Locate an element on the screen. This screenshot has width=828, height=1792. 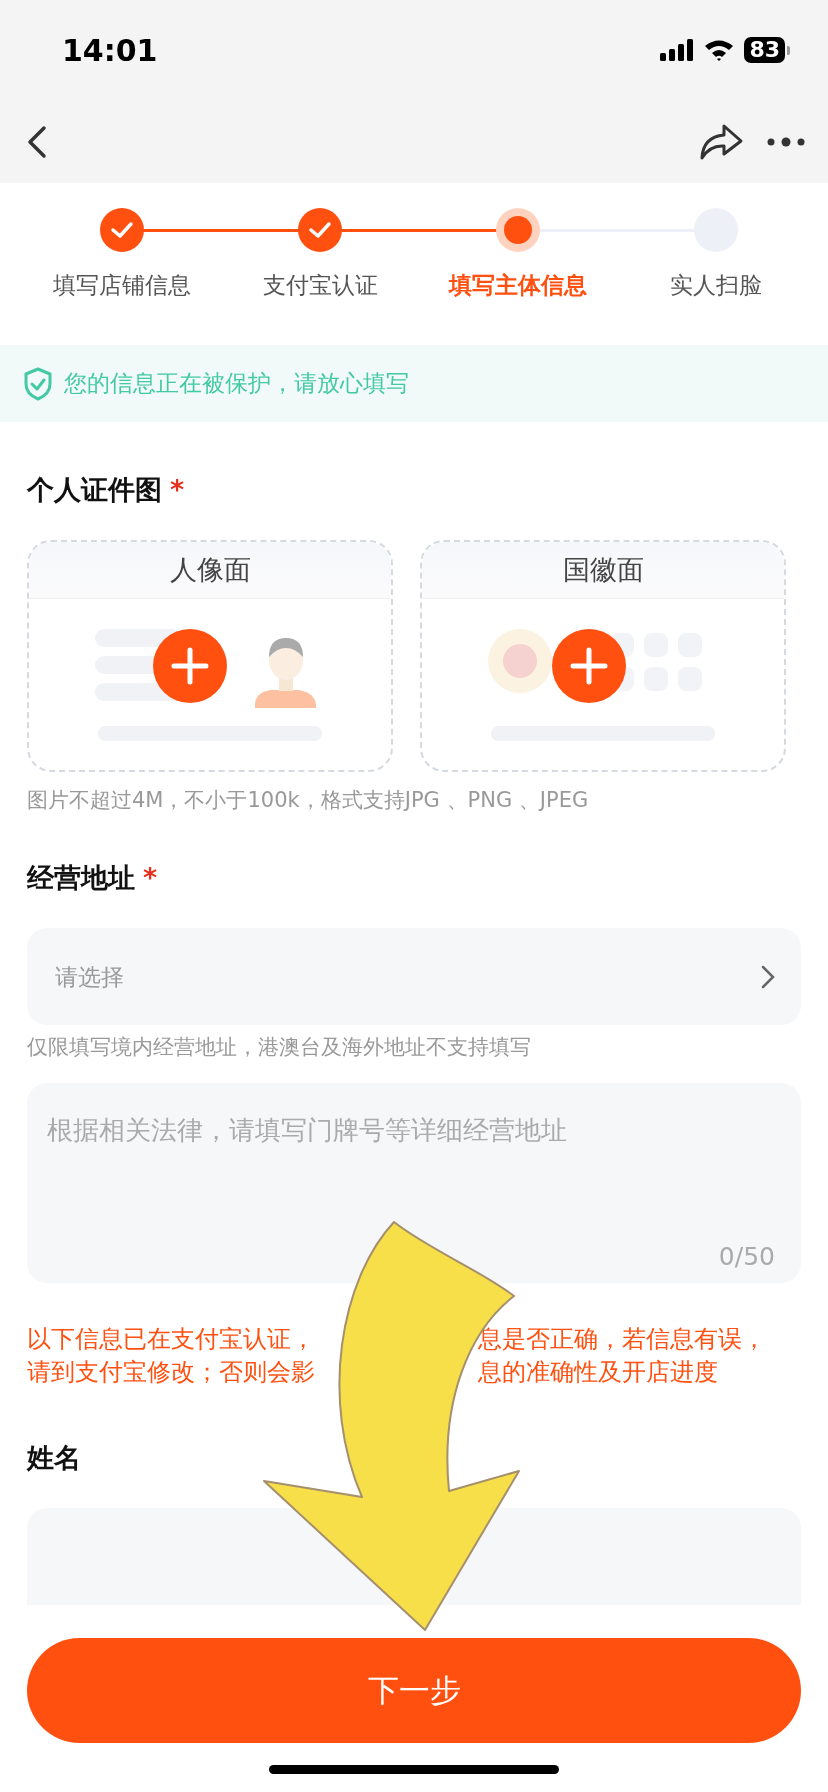
warning-text: 息的准确性及开店进度 is located at coordinates (598, 1372).